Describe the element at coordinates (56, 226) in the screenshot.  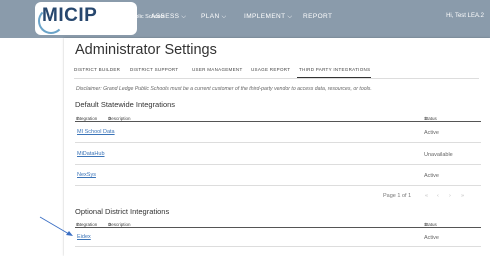
I see `annotation-arrow` at that location.